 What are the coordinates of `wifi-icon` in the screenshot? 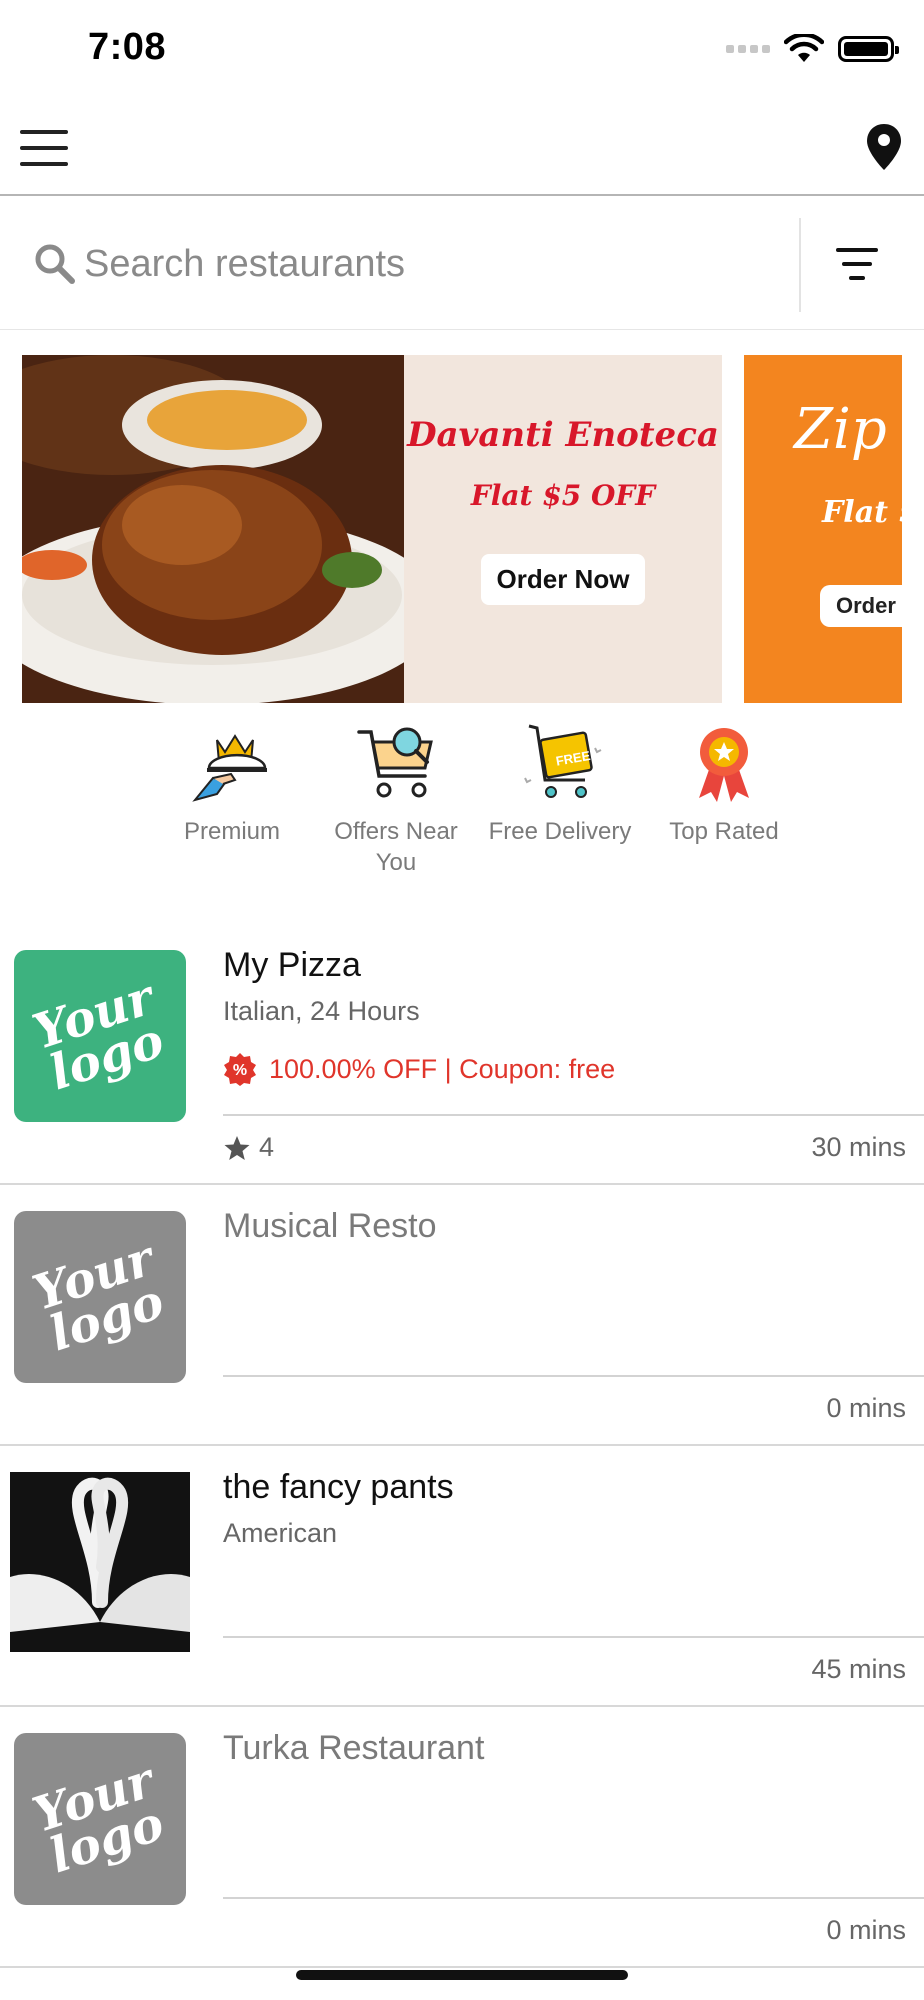 It's located at (804, 48).